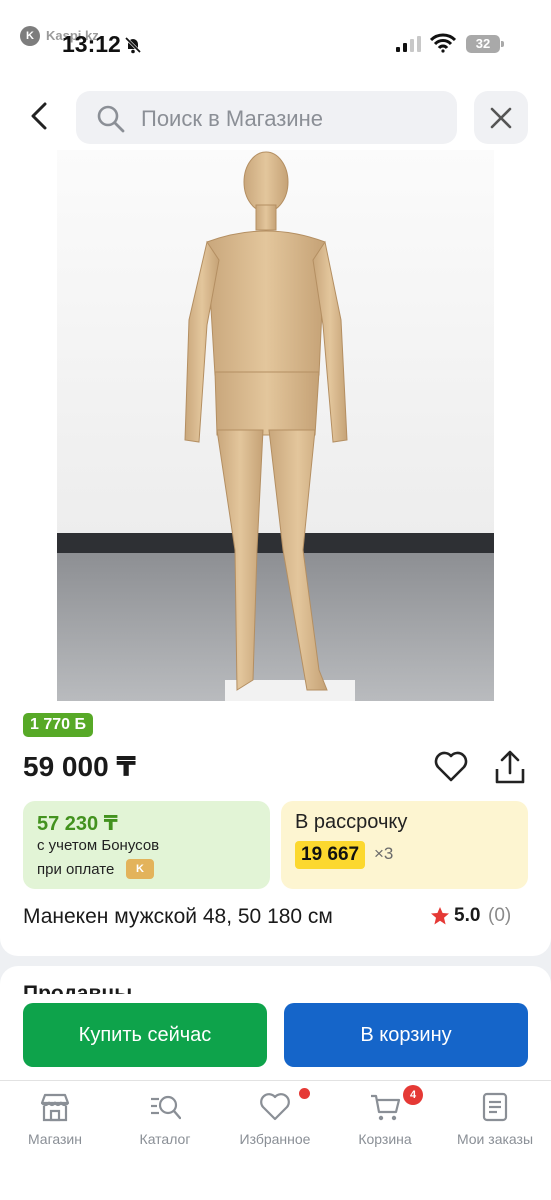 The width and height of the screenshot is (551, 1200). I want to click on cart-count-badge: 4, so click(413, 1095).